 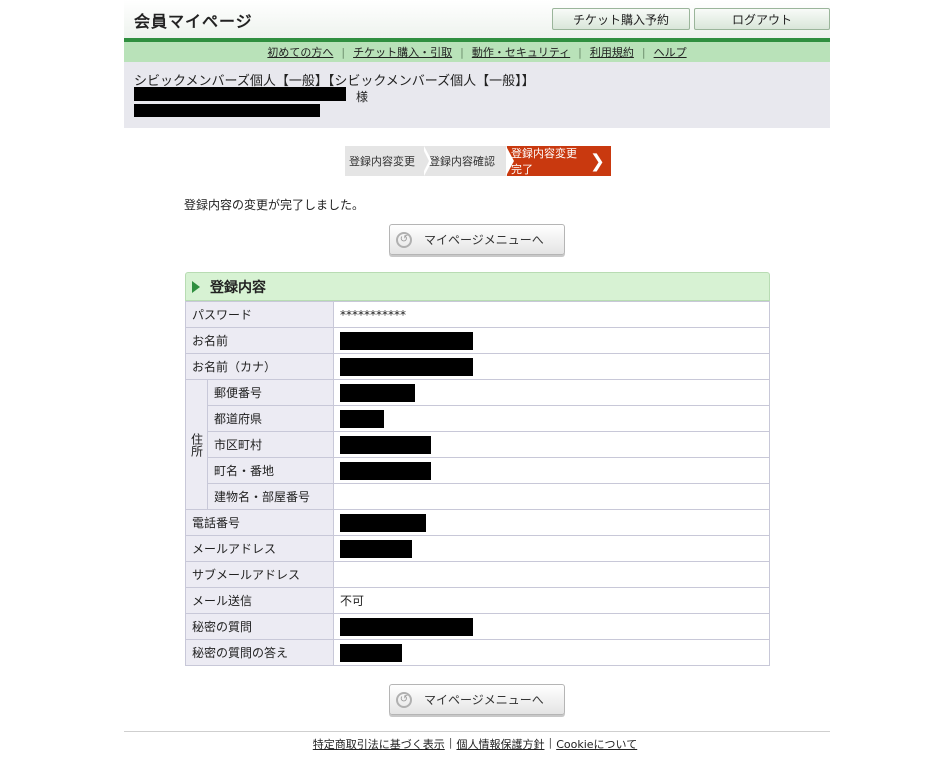 What do you see at coordinates (259, 522) in the screenshot?
I see `row-label-phone: 電話番号` at bounding box center [259, 522].